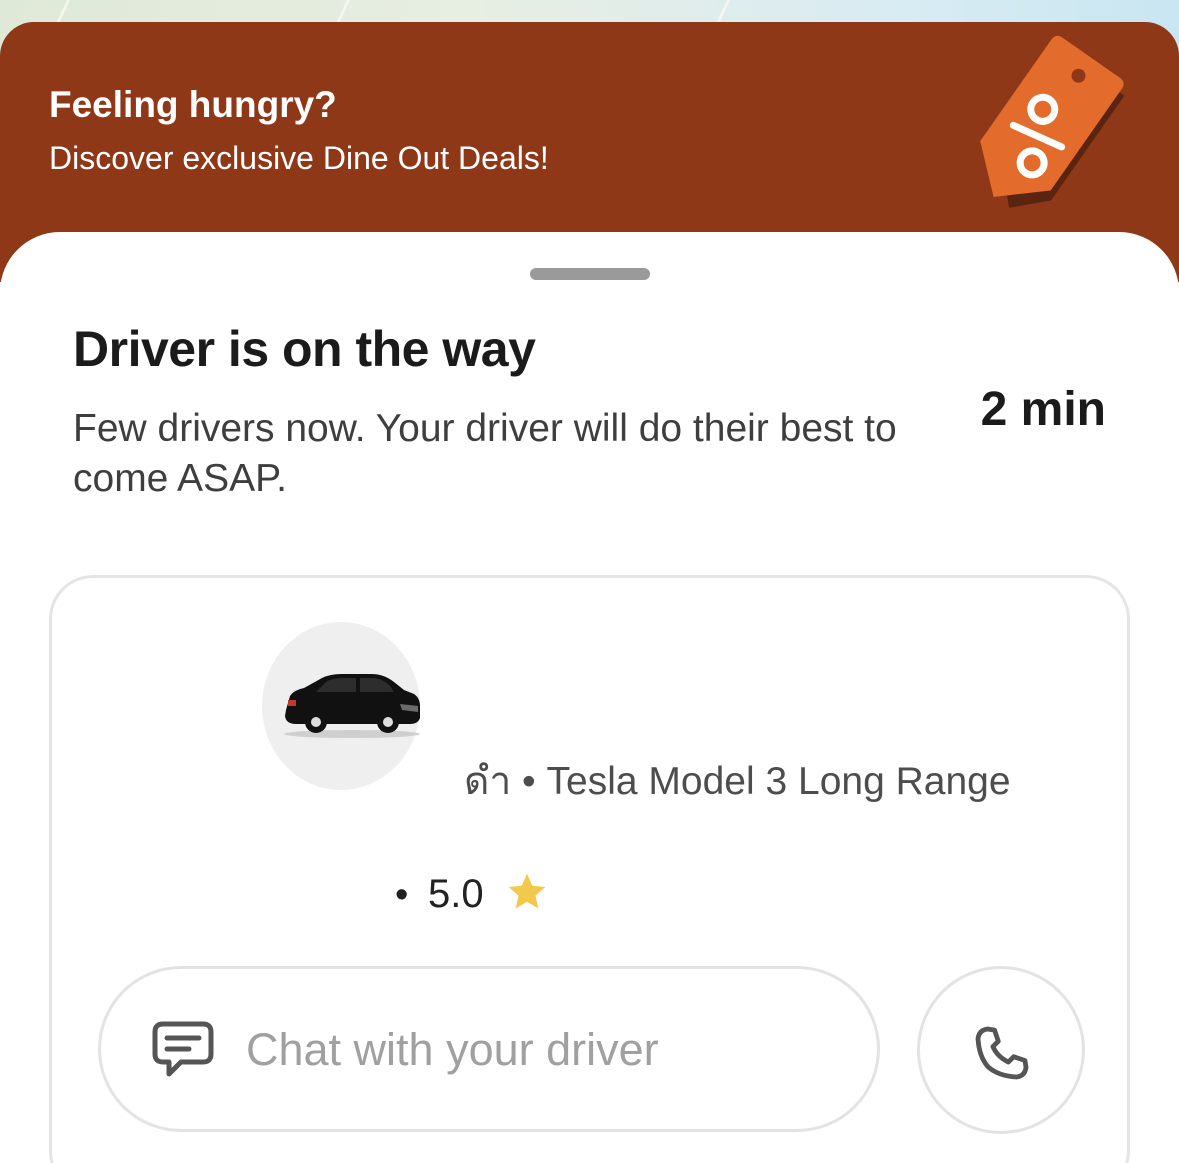 This screenshot has width=1179, height=1163. I want to click on discount-tag-icon, so click(1052, 121).